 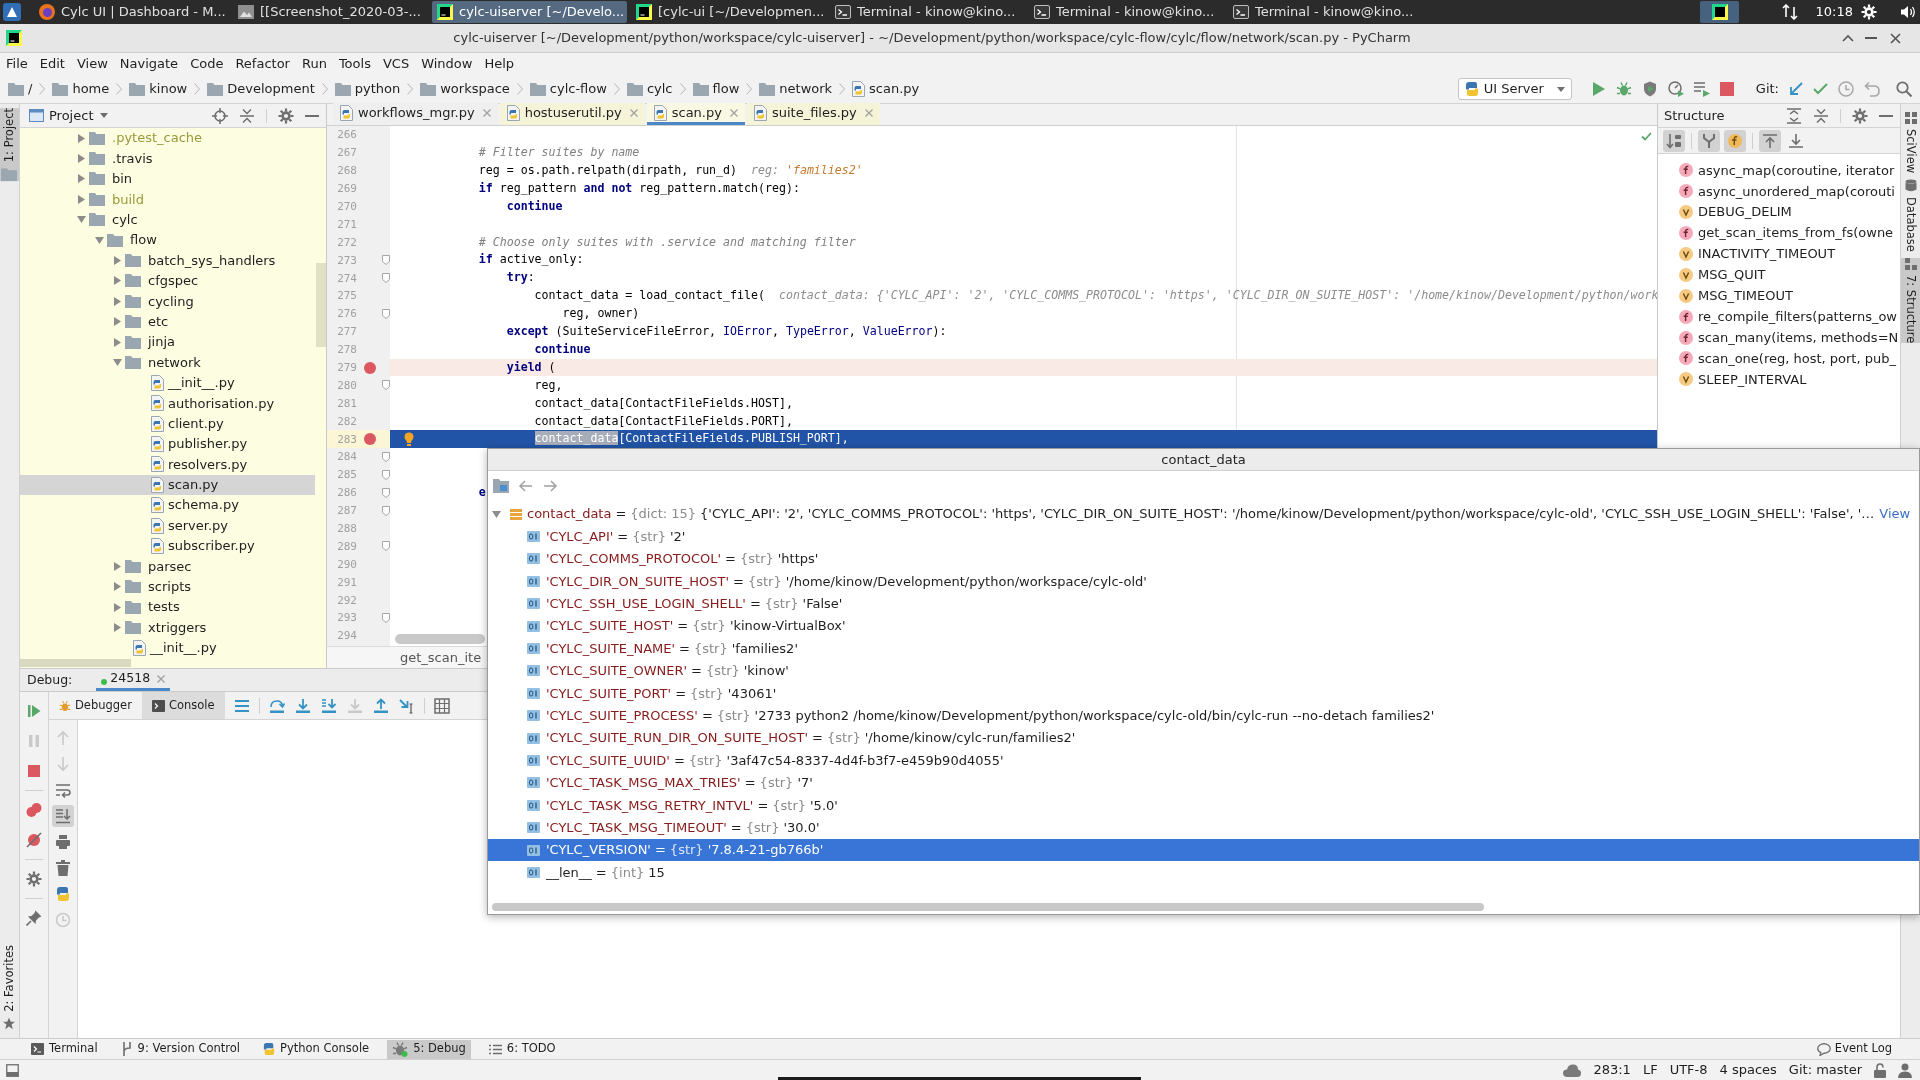 What do you see at coordinates (1748, 1070) in the screenshot?
I see `status-item: 4 spaces` at bounding box center [1748, 1070].